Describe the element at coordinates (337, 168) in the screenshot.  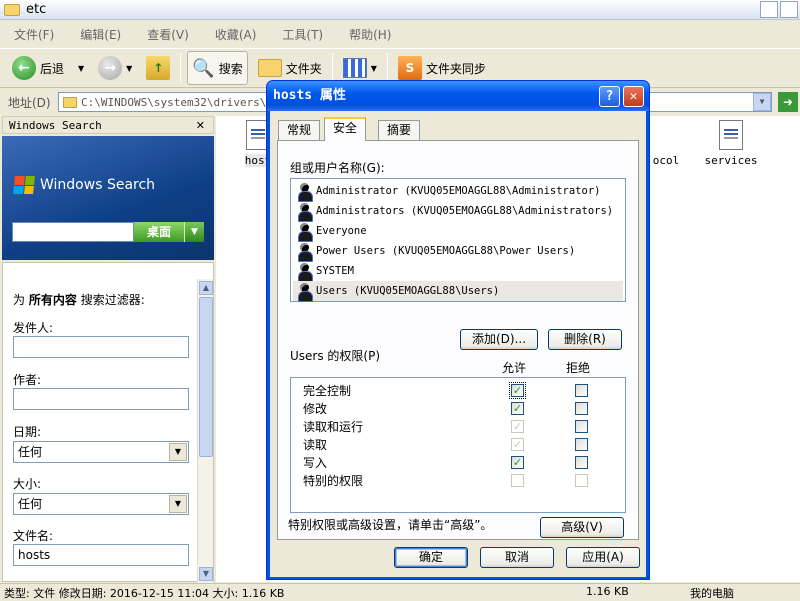
I see `users-label: 组或用户名称(G):` at that location.